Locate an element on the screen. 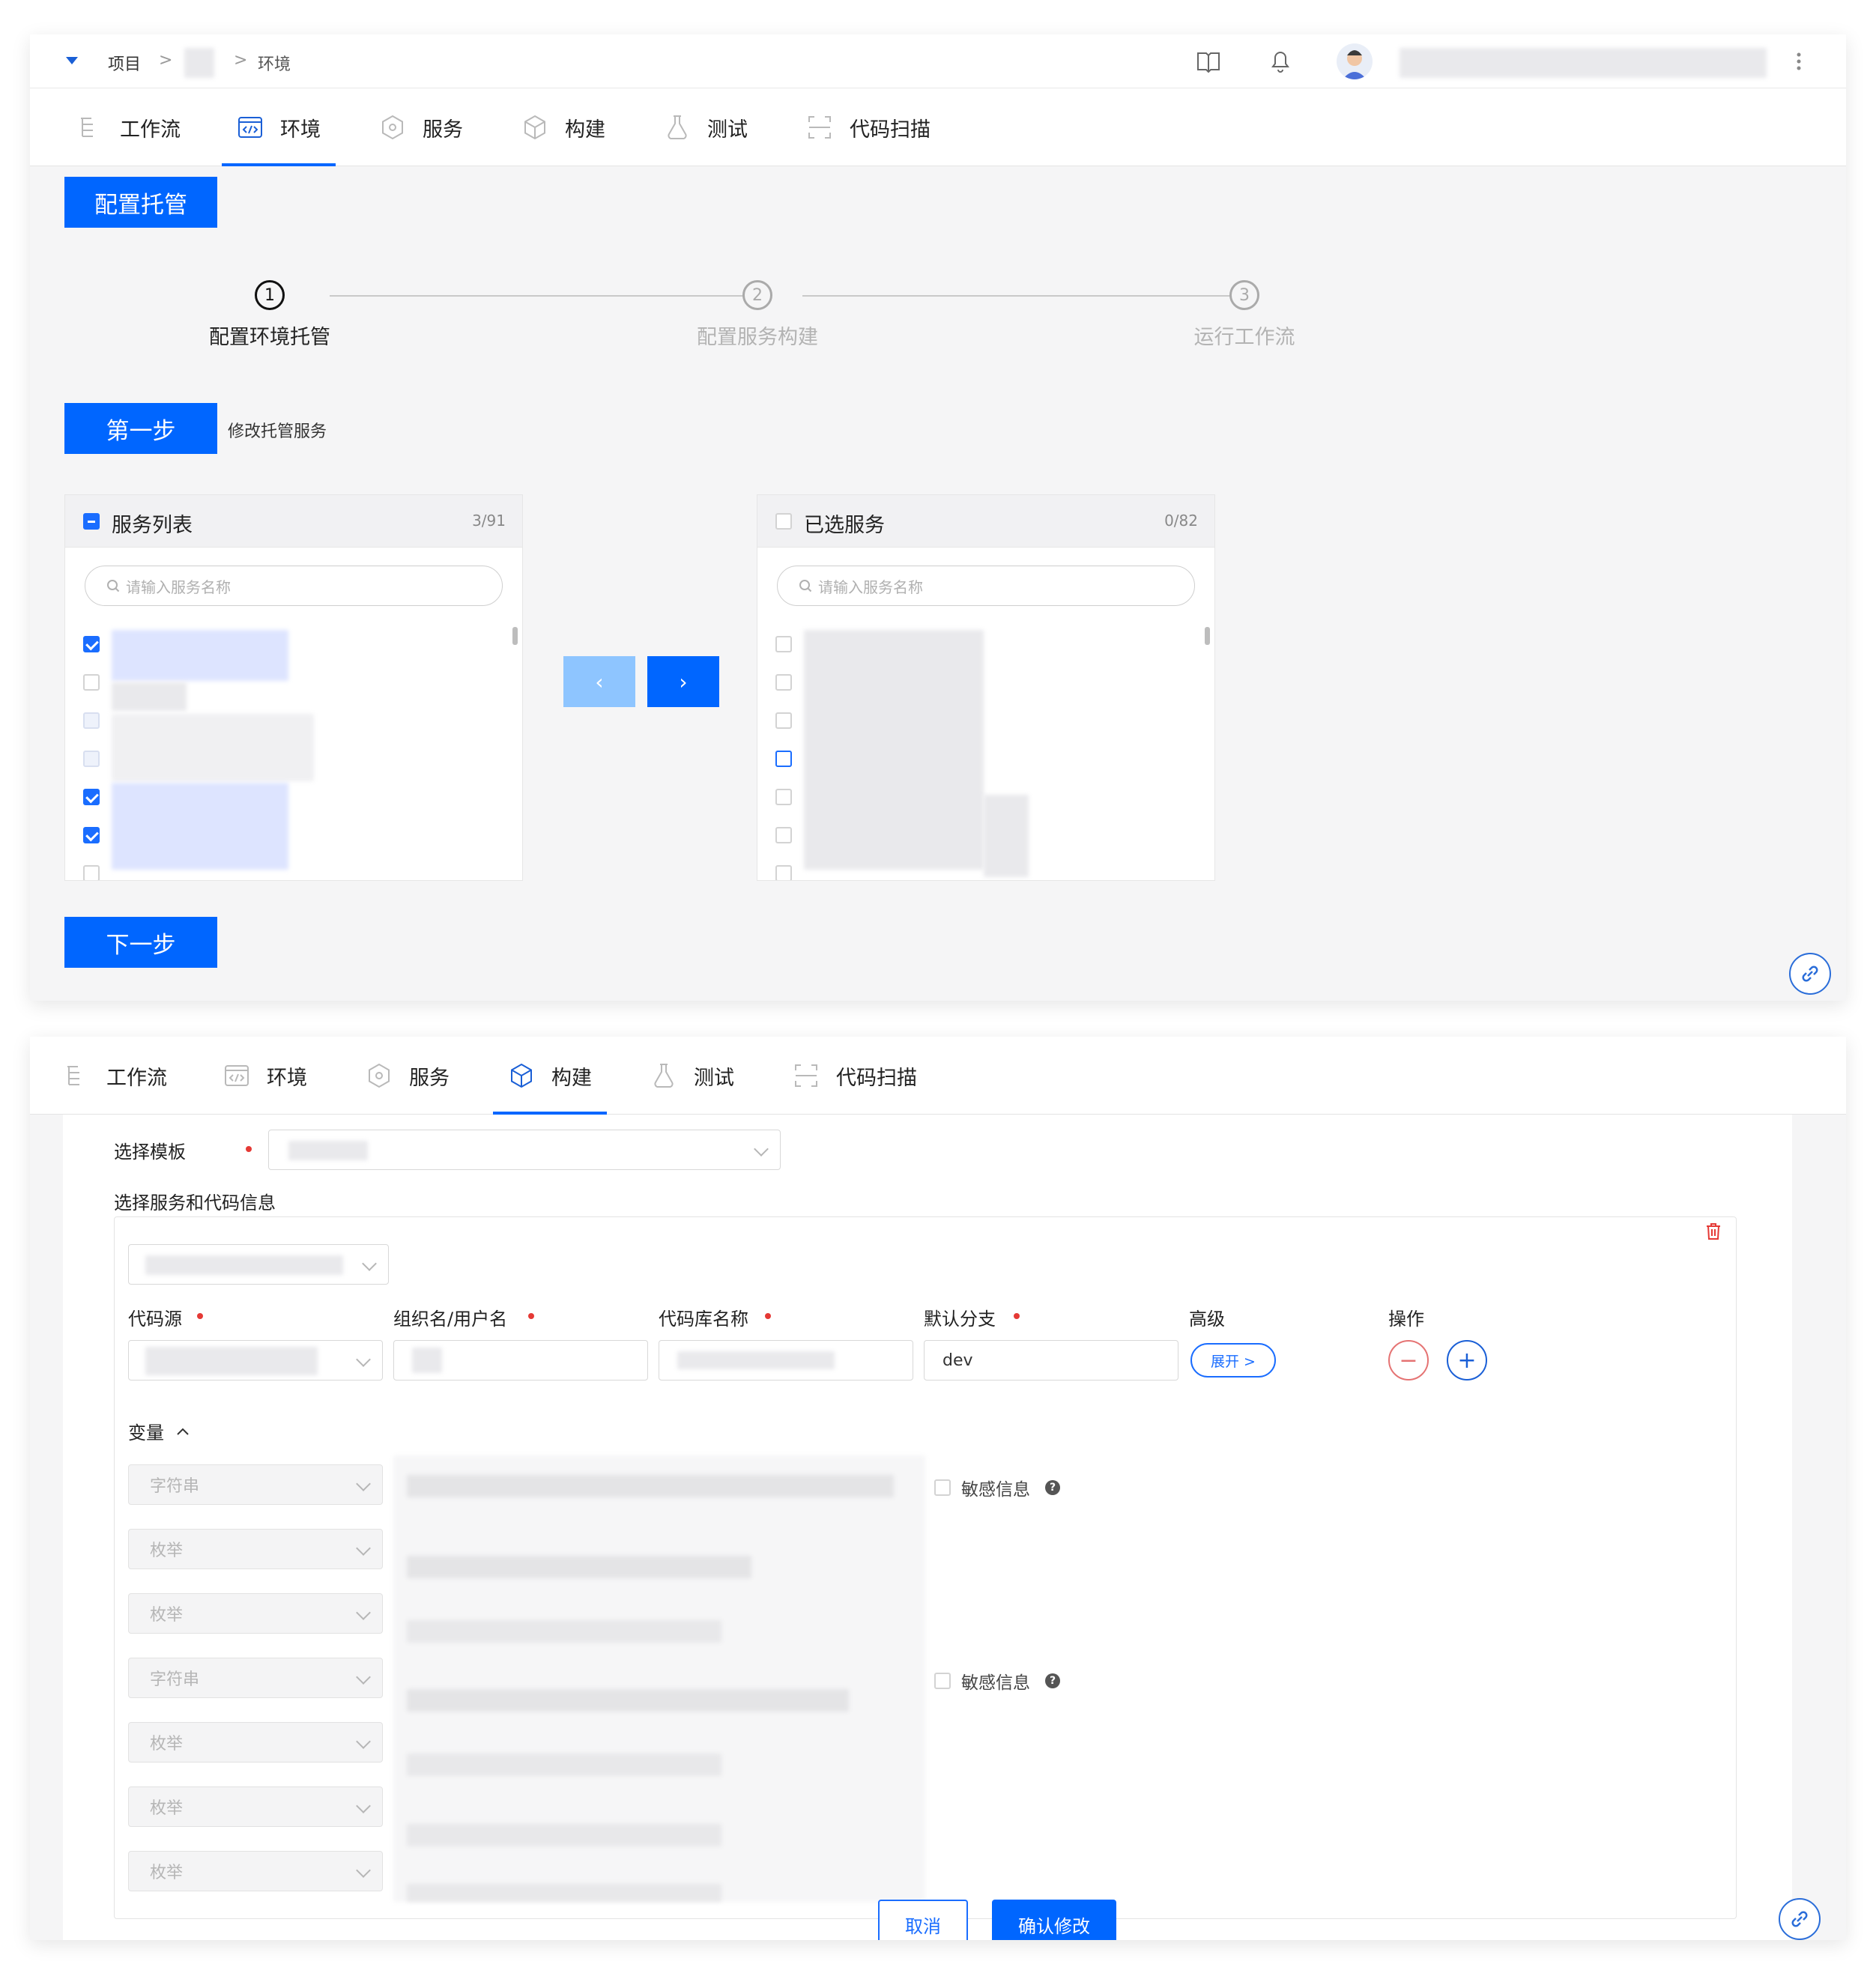 Image resolution: width=1876 pixels, height=1970 pixels. expand-advanced-button: 展开 > is located at coordinates (1233, 1360).